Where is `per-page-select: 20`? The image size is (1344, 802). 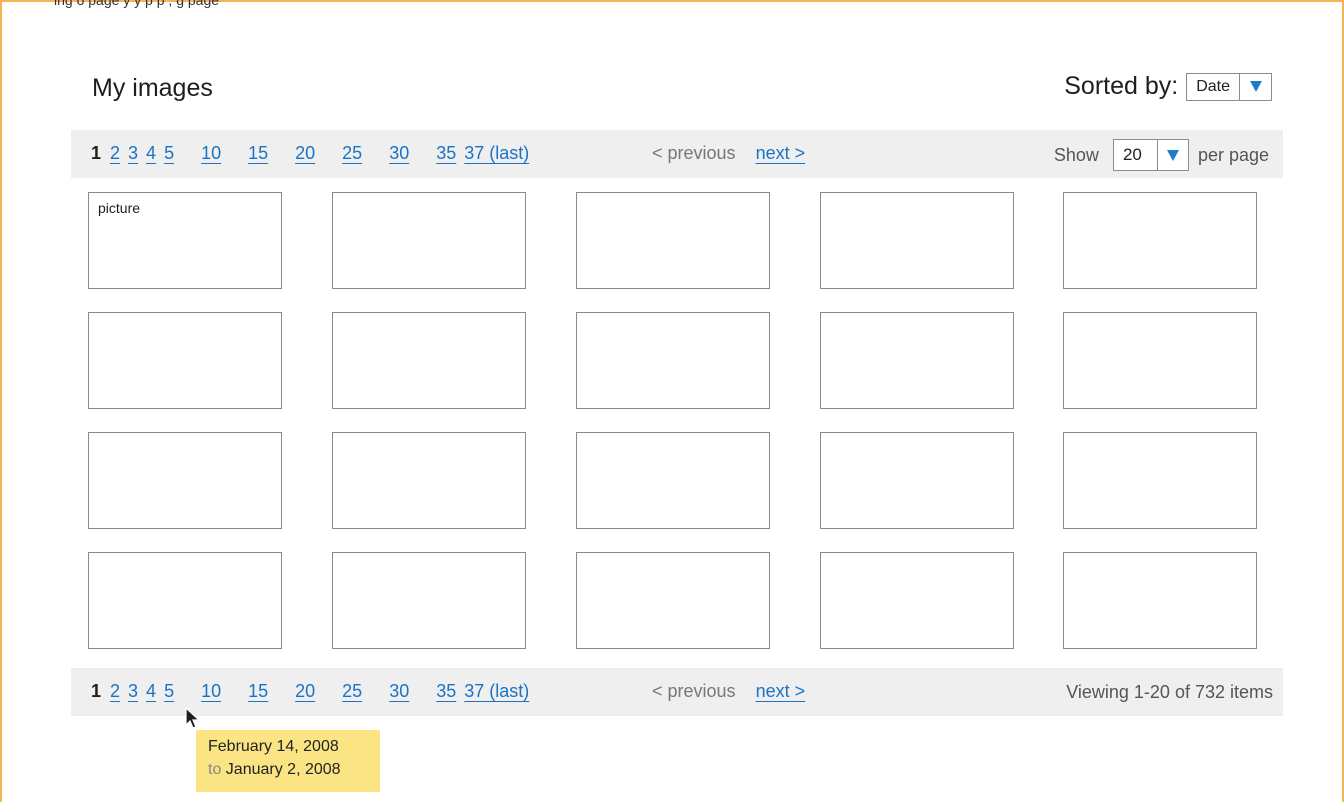
per-page-select: 20 is located at coordinates (1150, 155).